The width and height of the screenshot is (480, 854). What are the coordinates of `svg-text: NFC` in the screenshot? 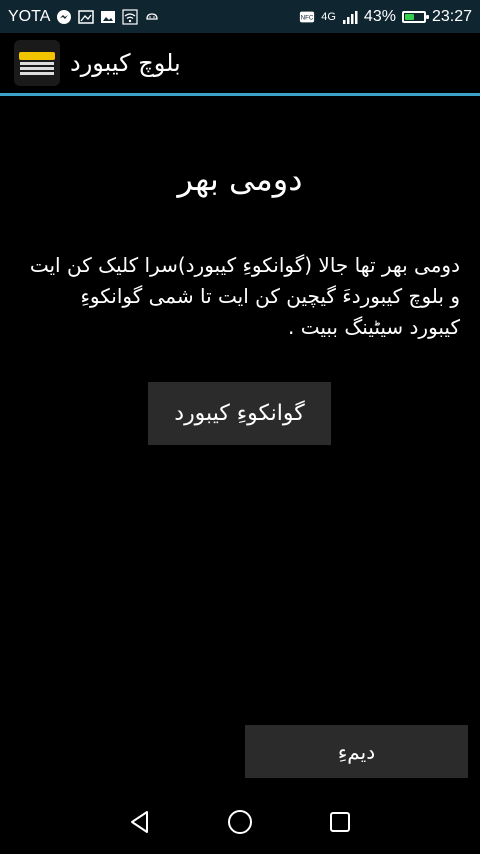 It's located at (307, 17).